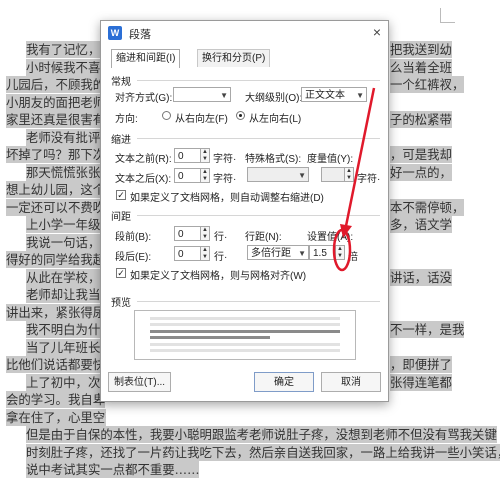 Image resolution: width=500 pixels, height=480 pixels. Describe the element at coordinates (66, 224) in the screenshot. I see `doc-line-text: 上小学一年级，` at that location.